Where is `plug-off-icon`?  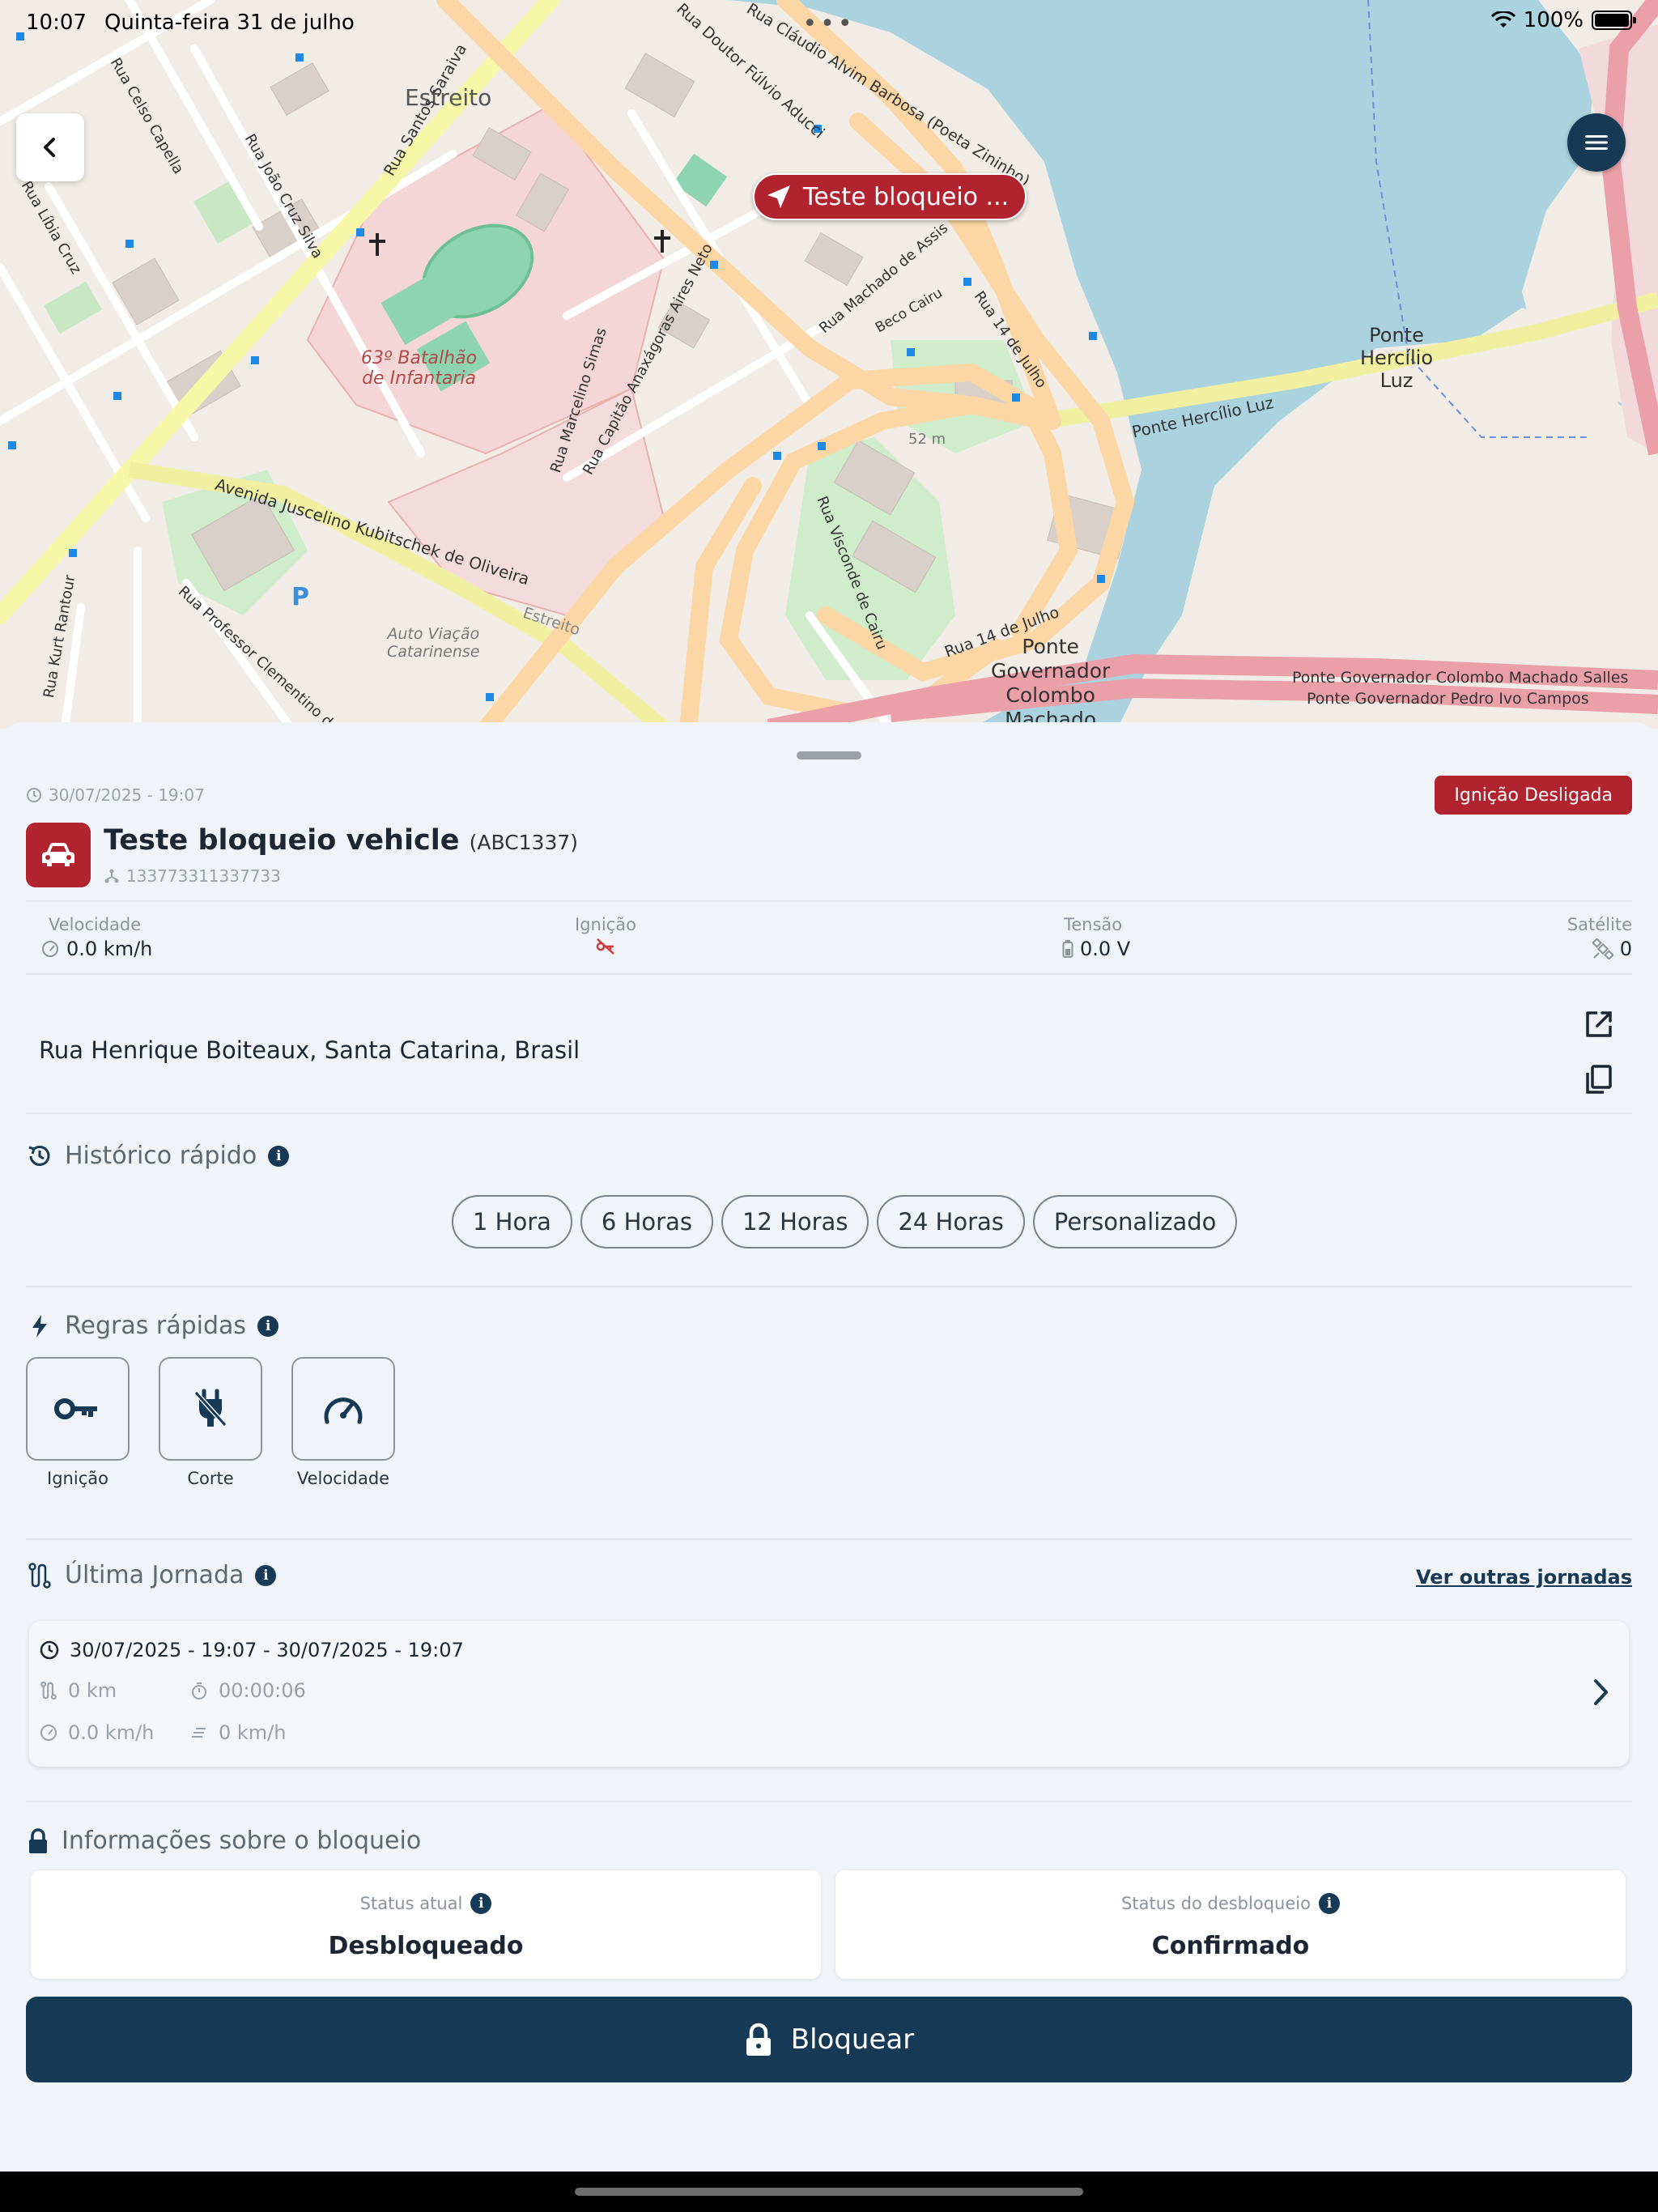
plug-off-icon is located at coordinates (210, 1408).